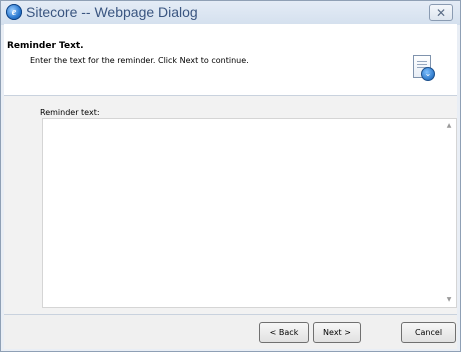 This screenshot has height=352, width=461. I want to click on cancel-button: Cancel, so click(428, 332).